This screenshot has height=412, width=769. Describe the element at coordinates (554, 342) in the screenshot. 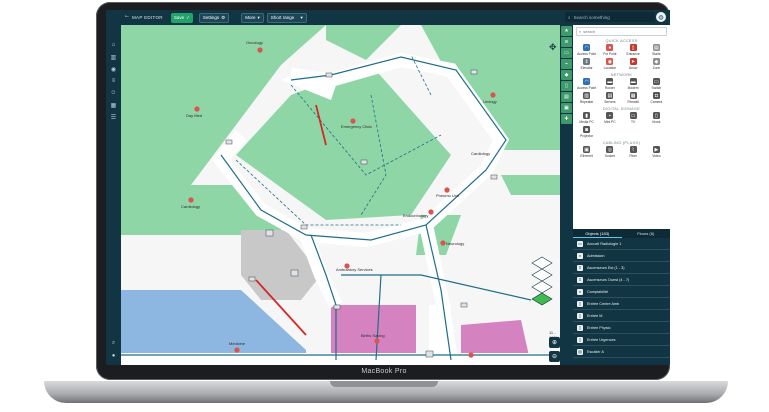

I see `zoom-in-button: ⊕` at that location.